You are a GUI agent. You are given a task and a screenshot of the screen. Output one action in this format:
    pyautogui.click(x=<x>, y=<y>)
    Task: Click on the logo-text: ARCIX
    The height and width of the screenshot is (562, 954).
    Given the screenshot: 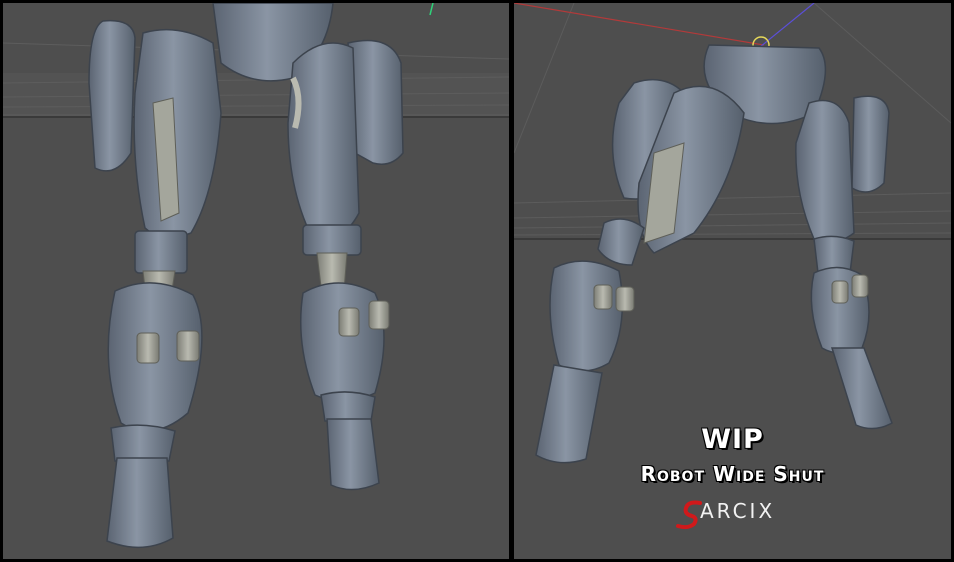 What is the action you would take?
    pyautogui.click(x=738, y=511)
    